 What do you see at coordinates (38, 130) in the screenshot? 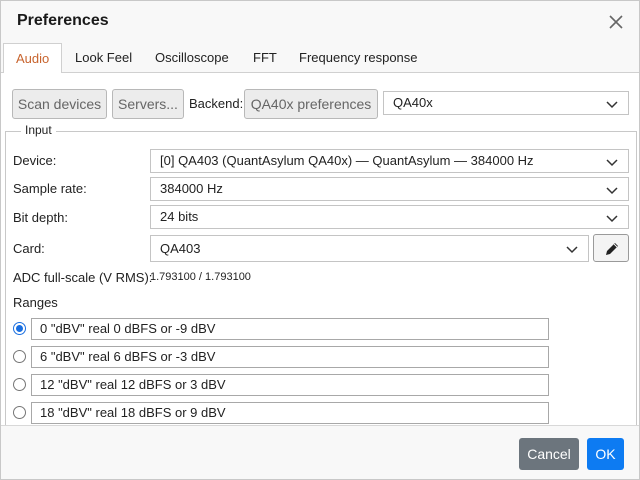
I see `input-group-legend: Input` at bounding box center [38, 130].